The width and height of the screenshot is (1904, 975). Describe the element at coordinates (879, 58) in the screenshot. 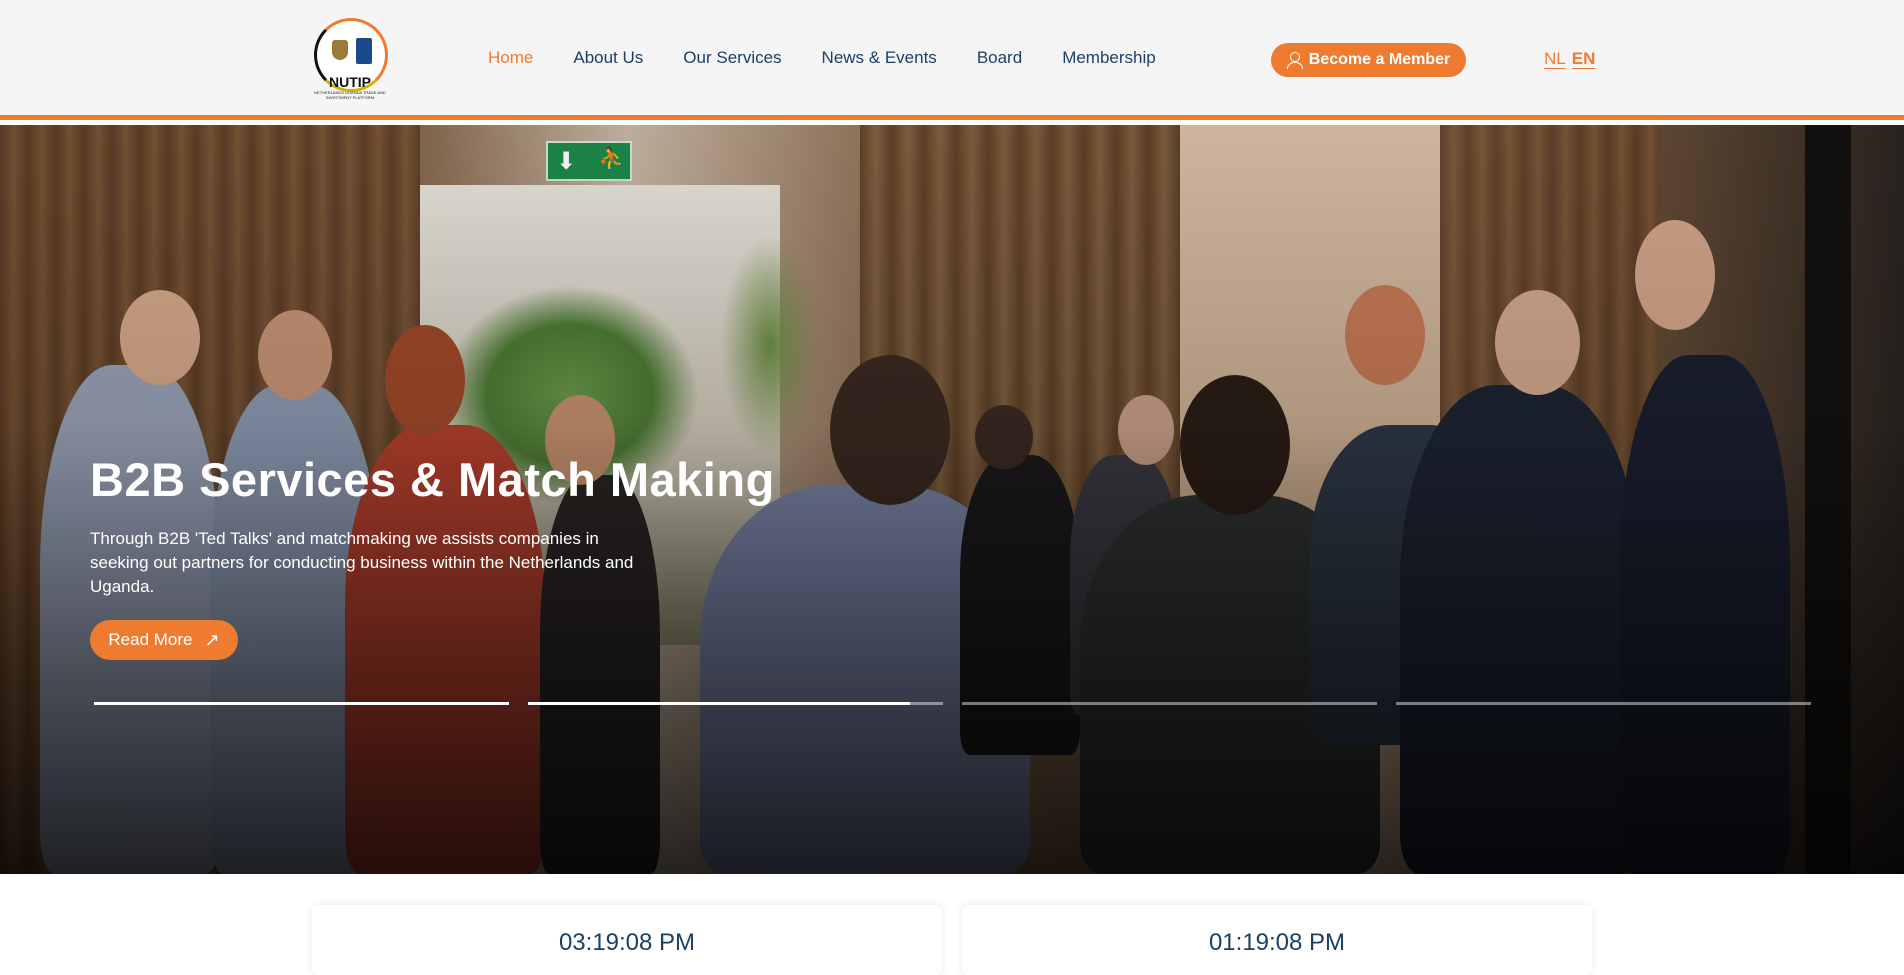

I see `nav-item-news-events: News & Events` at that location.